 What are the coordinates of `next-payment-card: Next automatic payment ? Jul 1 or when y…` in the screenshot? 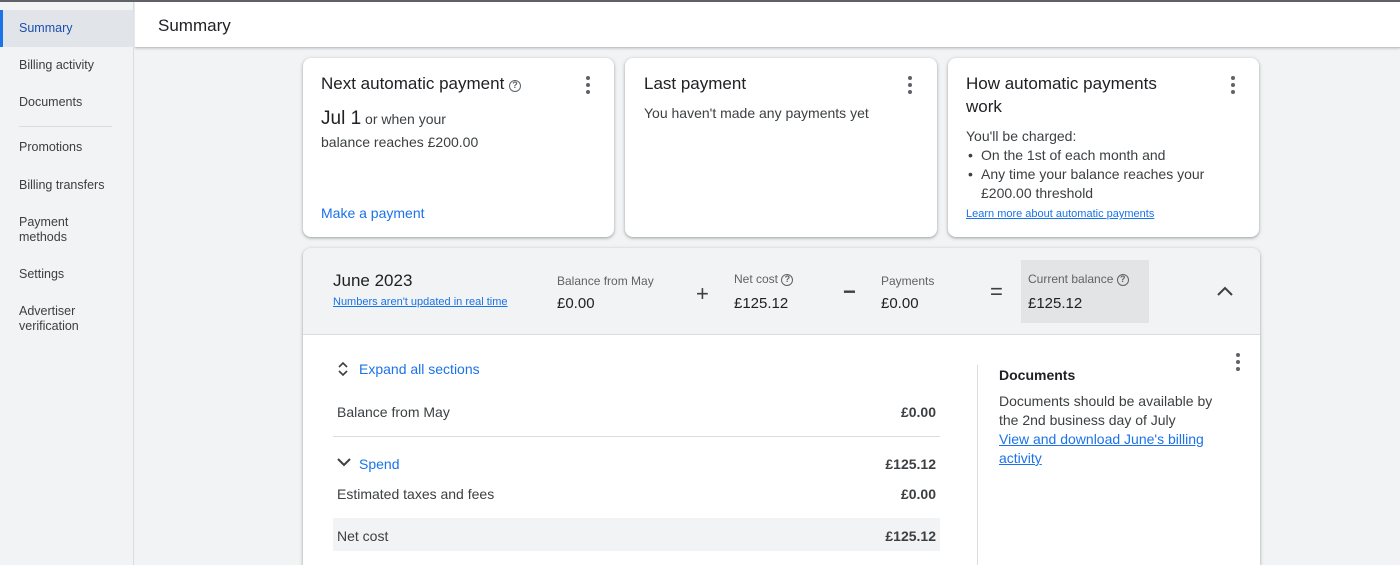 It's located at (458, 147).